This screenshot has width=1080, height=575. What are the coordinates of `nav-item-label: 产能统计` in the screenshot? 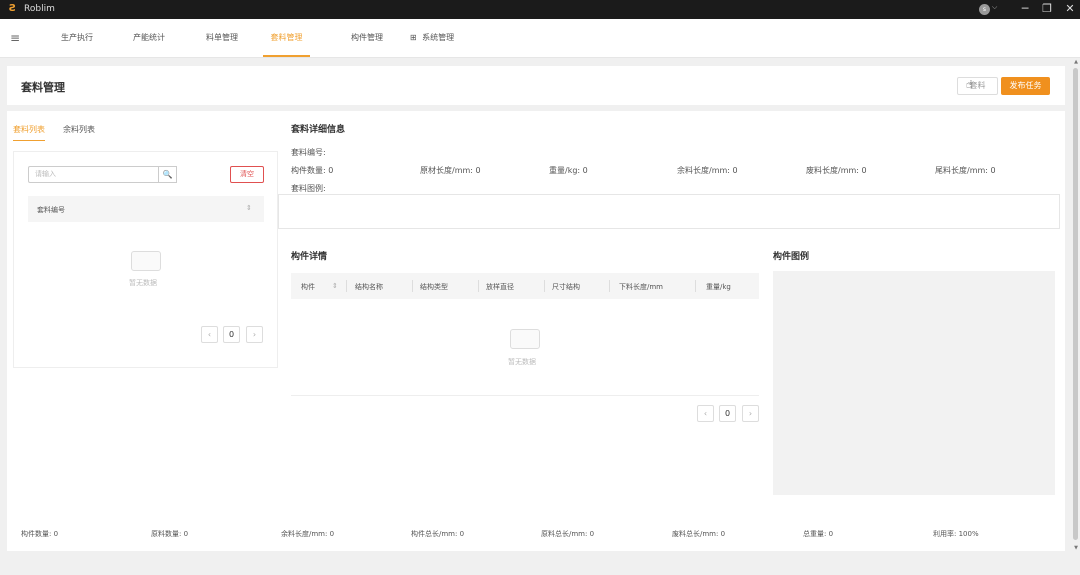 It's located at (149, 37).